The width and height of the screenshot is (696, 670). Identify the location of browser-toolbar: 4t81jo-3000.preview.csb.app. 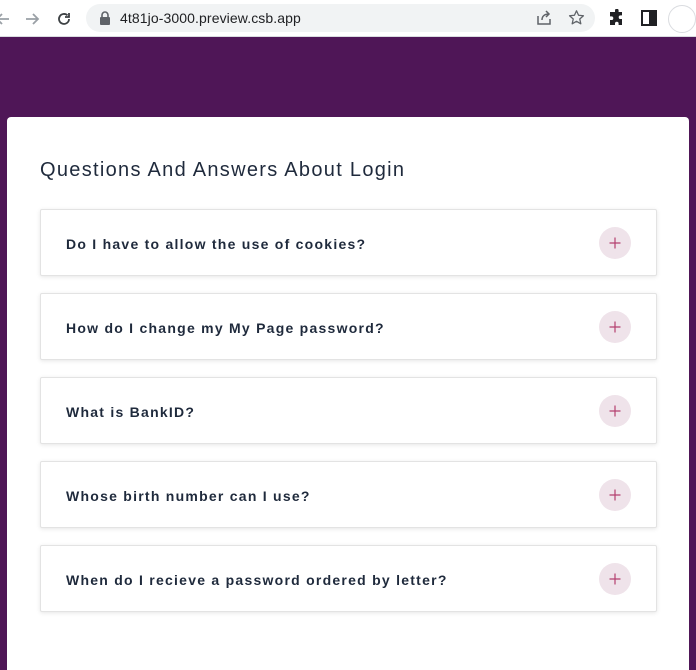
(348, 18).